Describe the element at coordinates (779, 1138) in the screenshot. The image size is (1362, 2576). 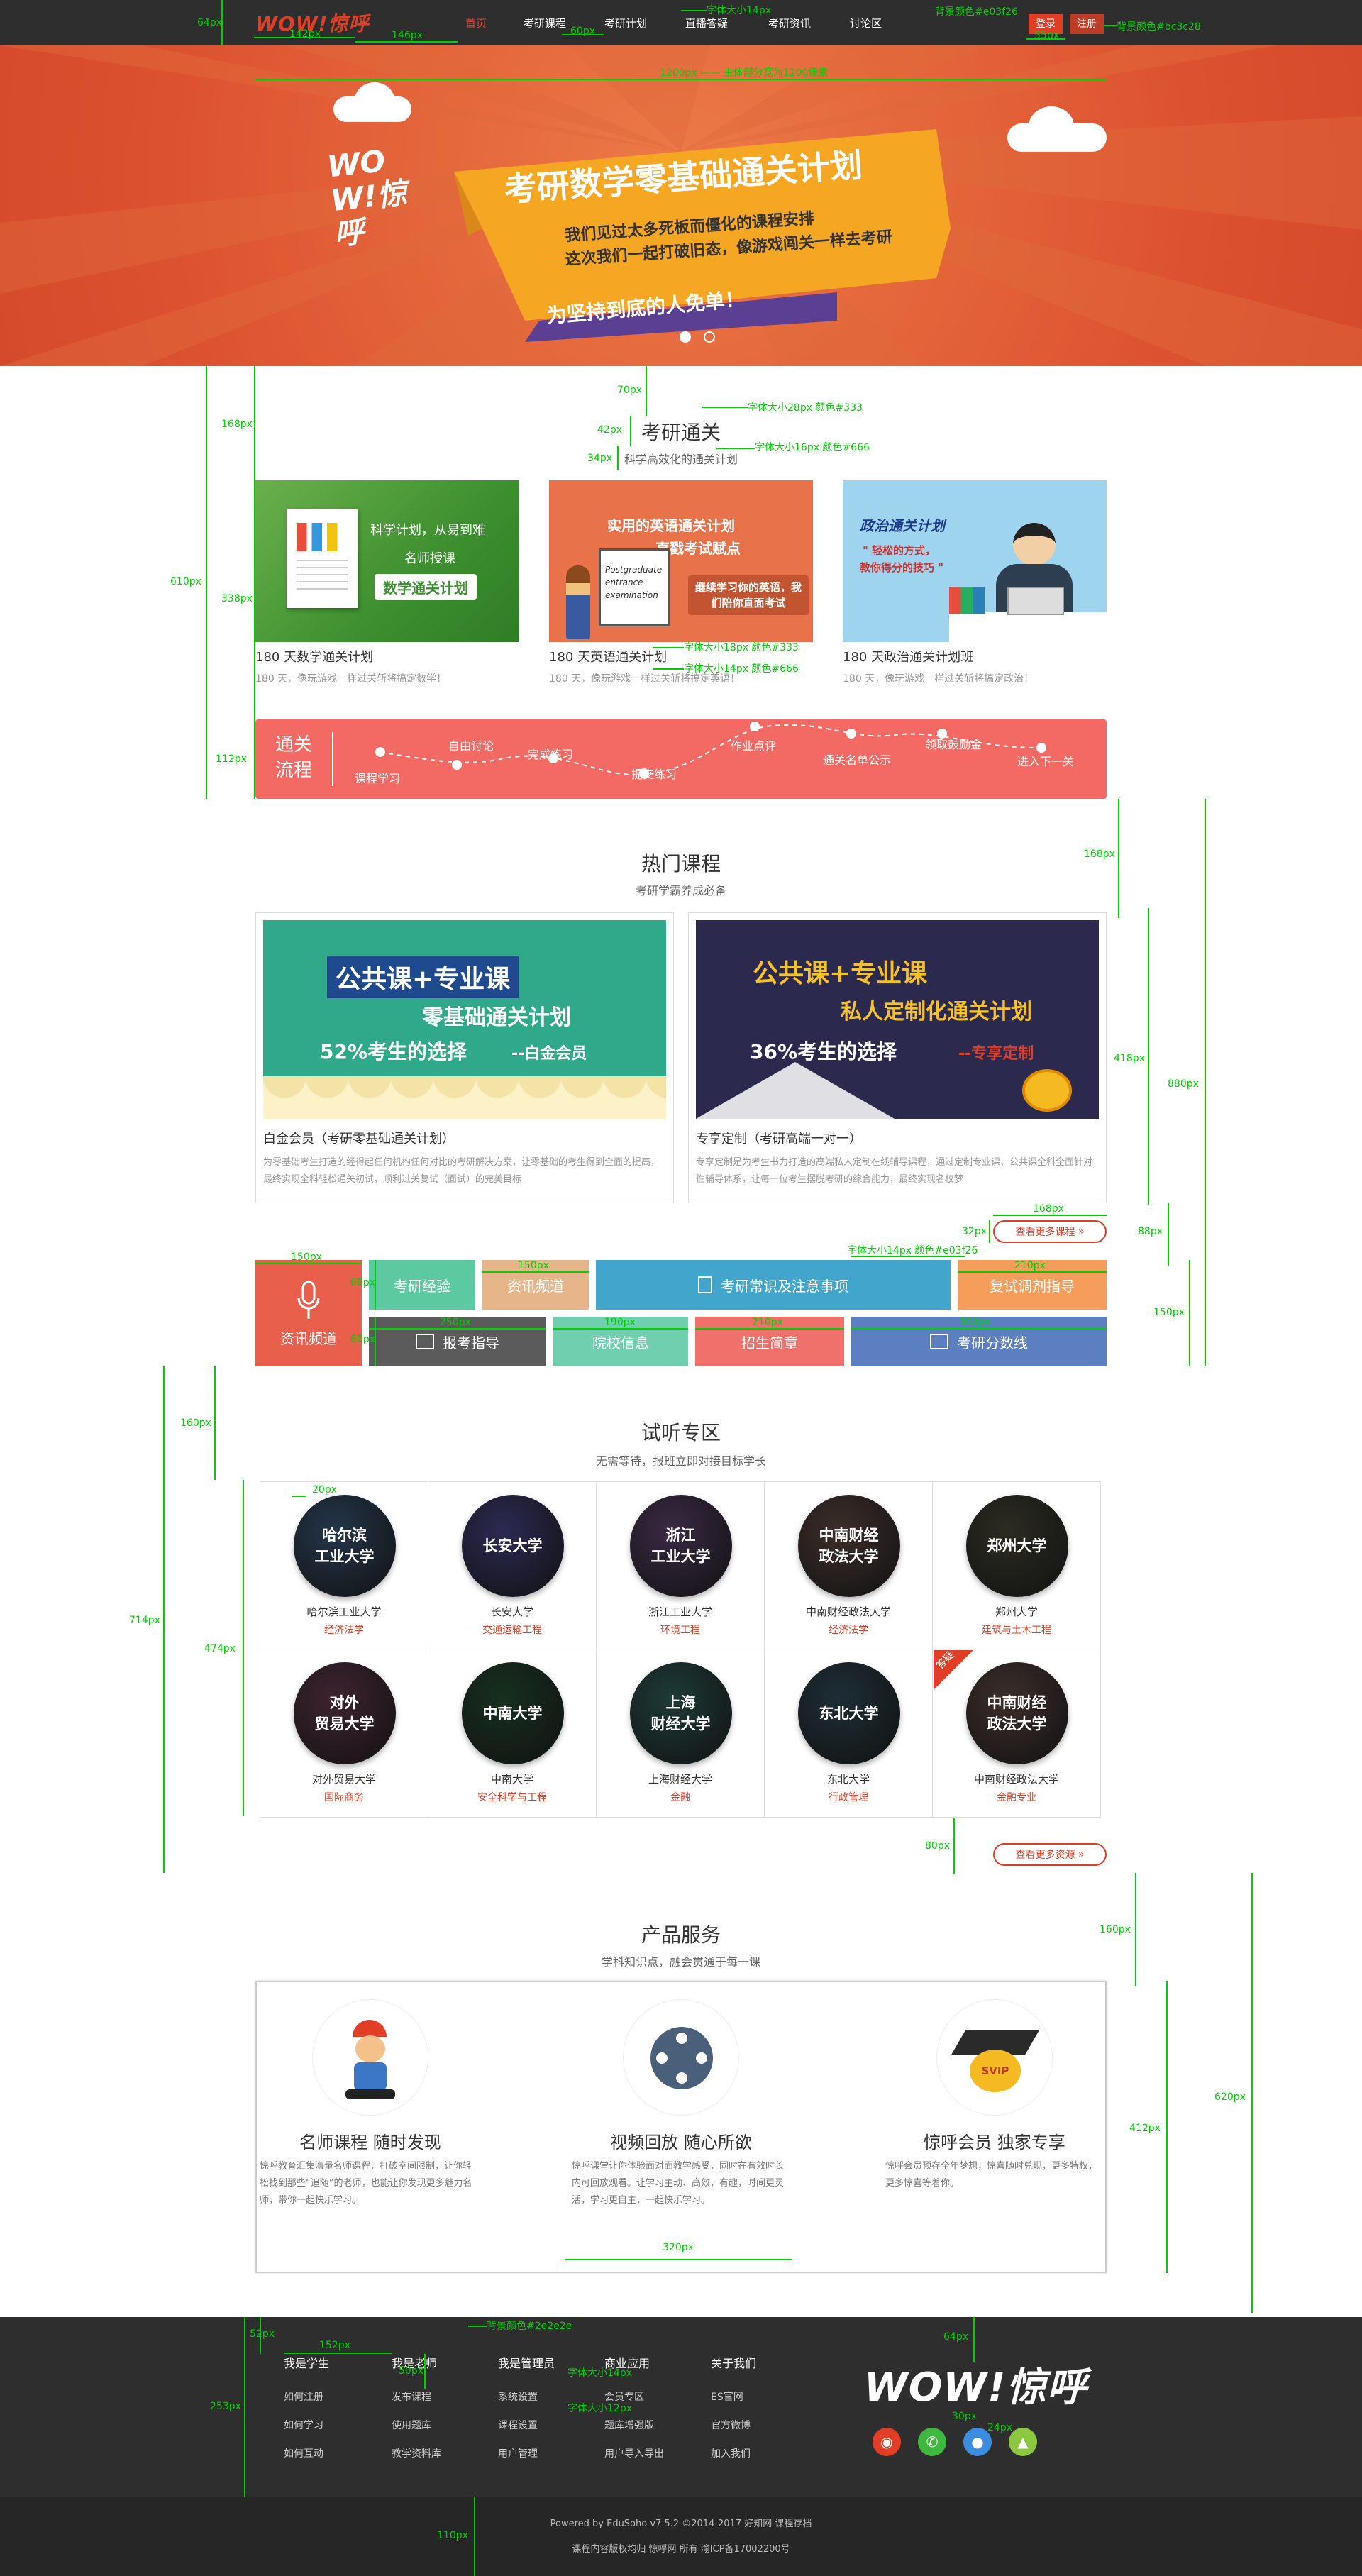
I see `hot-course-title: 专享定制（考研高端一对一）` at that location.